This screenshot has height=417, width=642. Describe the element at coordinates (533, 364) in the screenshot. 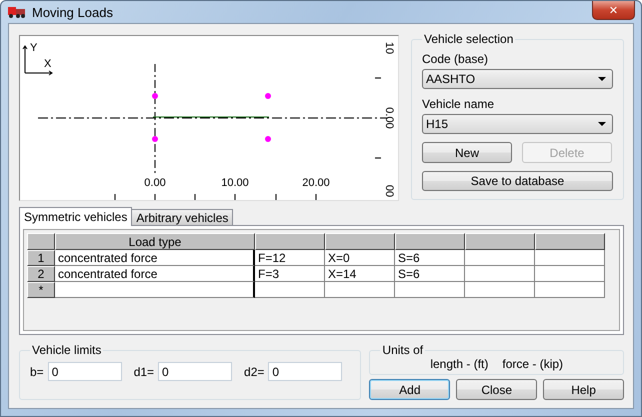

I see `unit-text: force - (kip)` at that location.